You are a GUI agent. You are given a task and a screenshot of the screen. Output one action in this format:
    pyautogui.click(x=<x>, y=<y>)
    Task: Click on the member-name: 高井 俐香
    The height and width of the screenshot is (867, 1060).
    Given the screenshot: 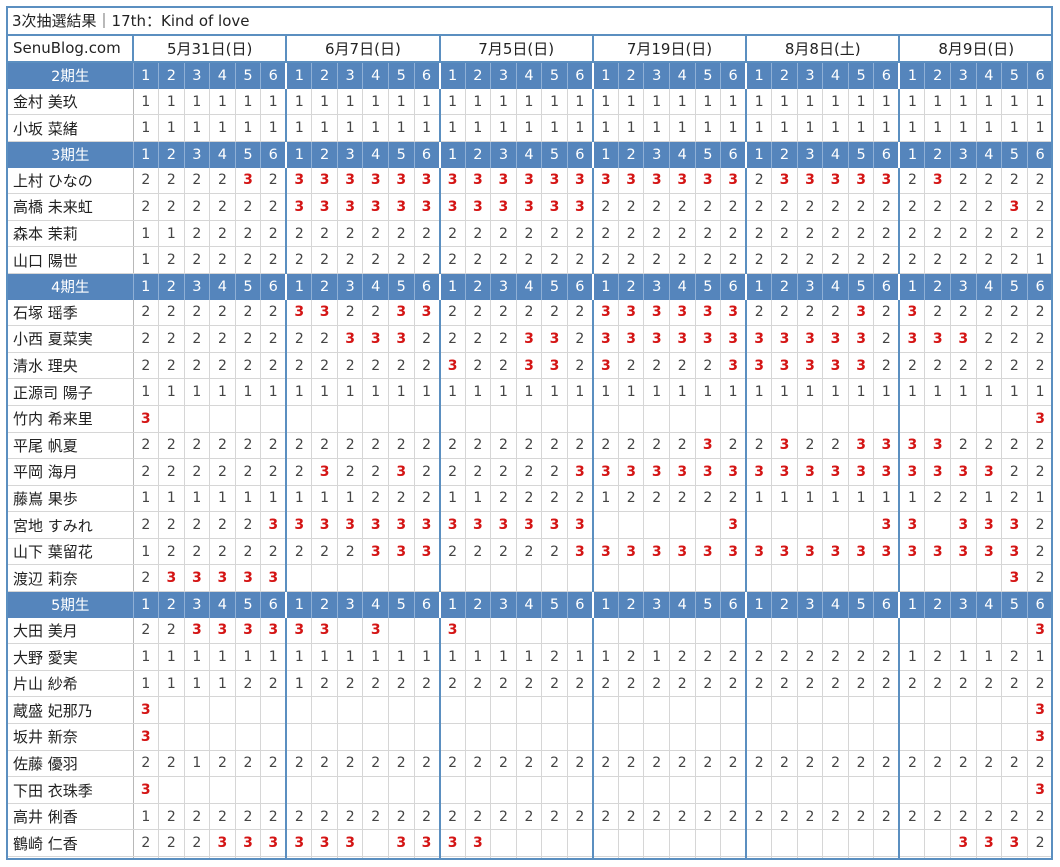 What is the action you would take?
    pyautogui.click(x=71, y=817)
    